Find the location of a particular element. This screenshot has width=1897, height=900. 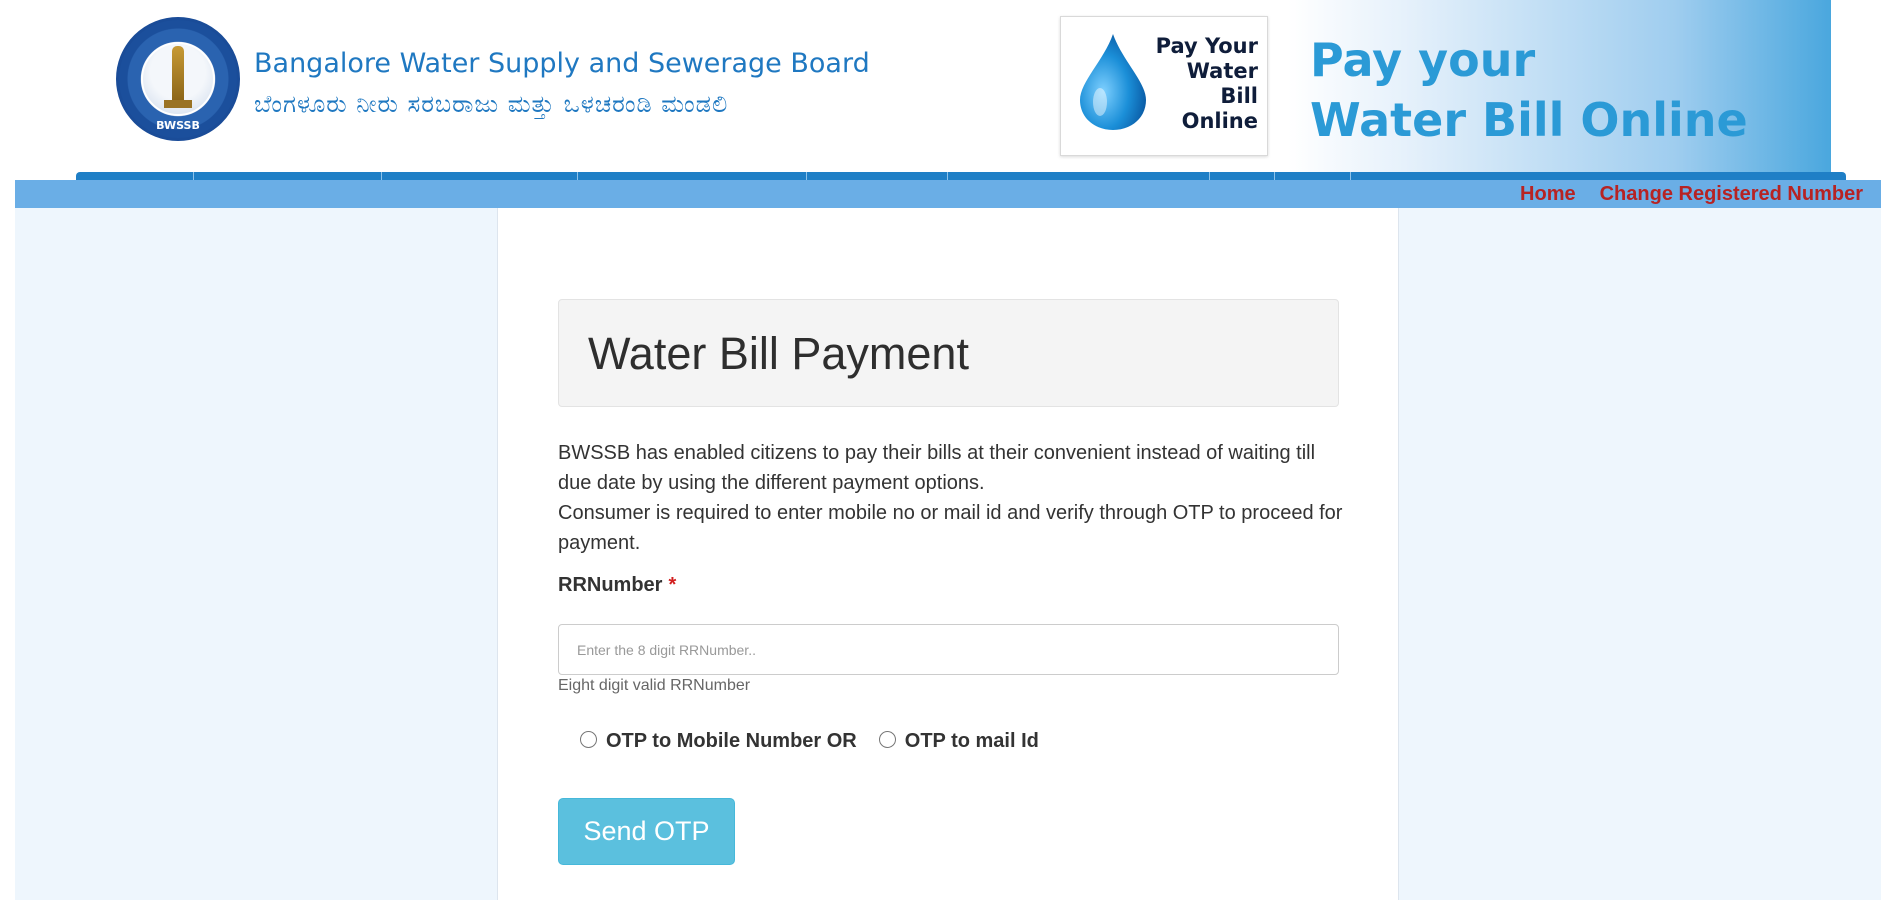

rrnumber-label: RRNumber * is located at coordinates (617, 585).